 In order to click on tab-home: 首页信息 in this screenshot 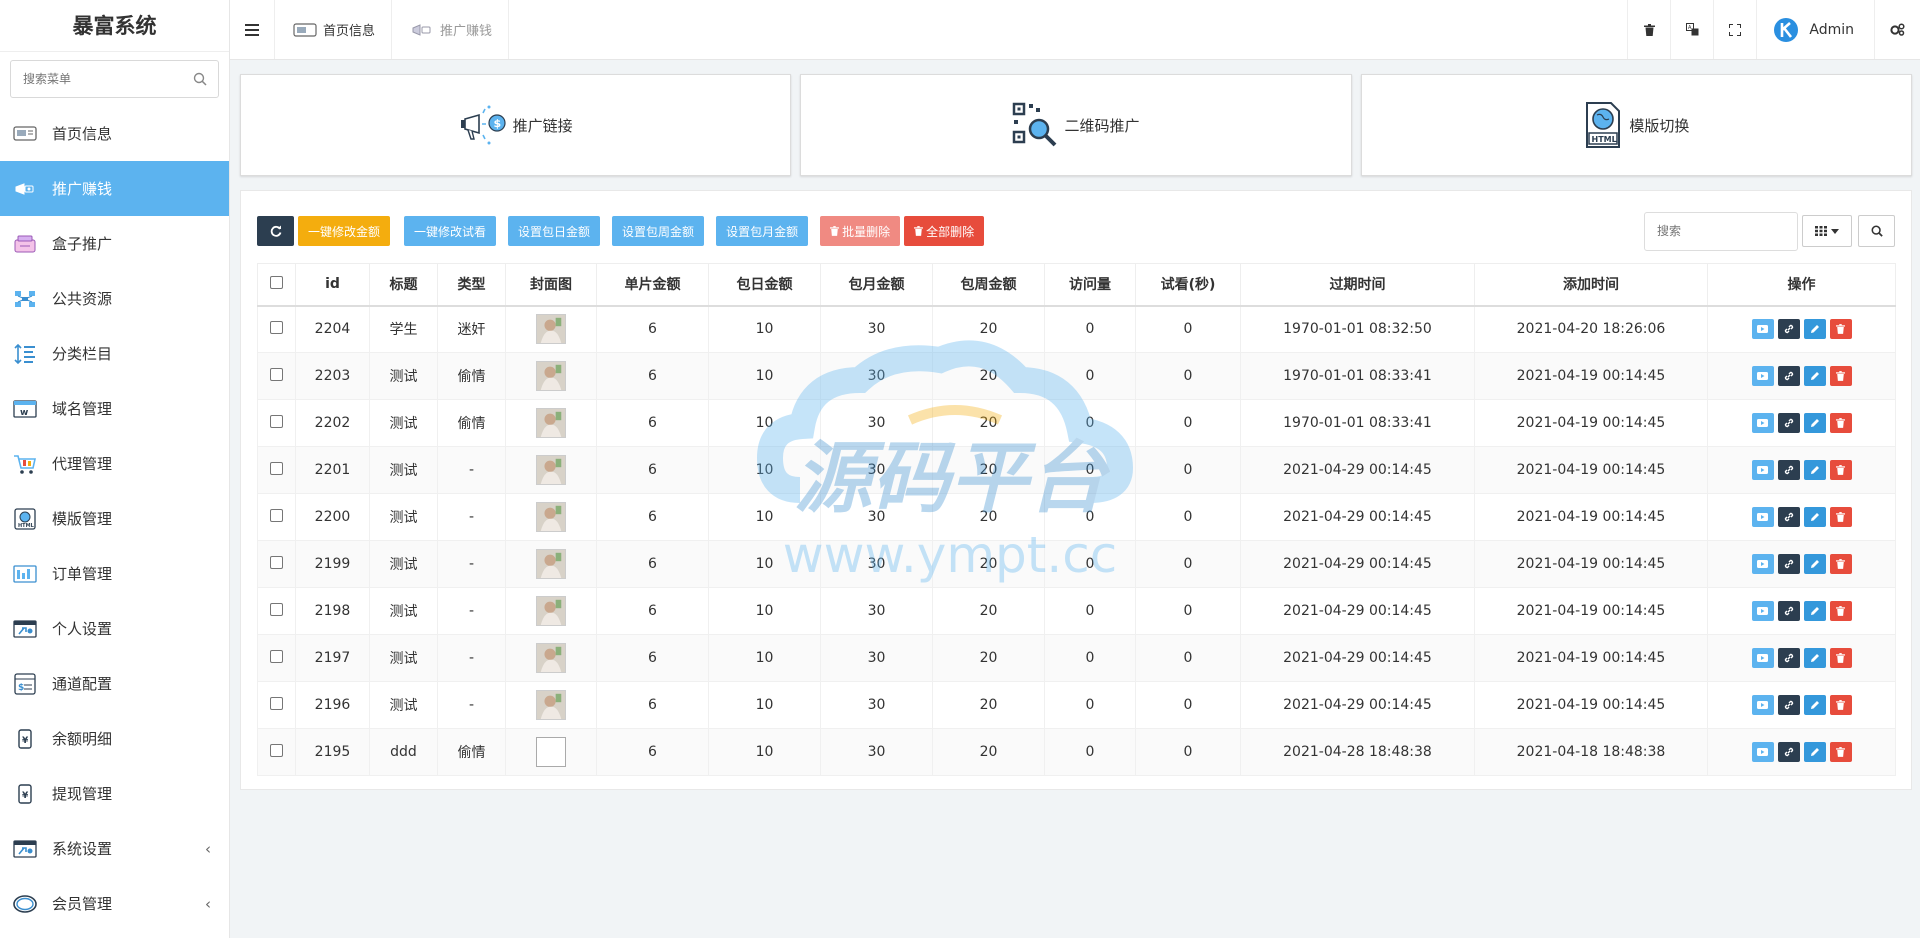, I will do `click(332, 29)`.